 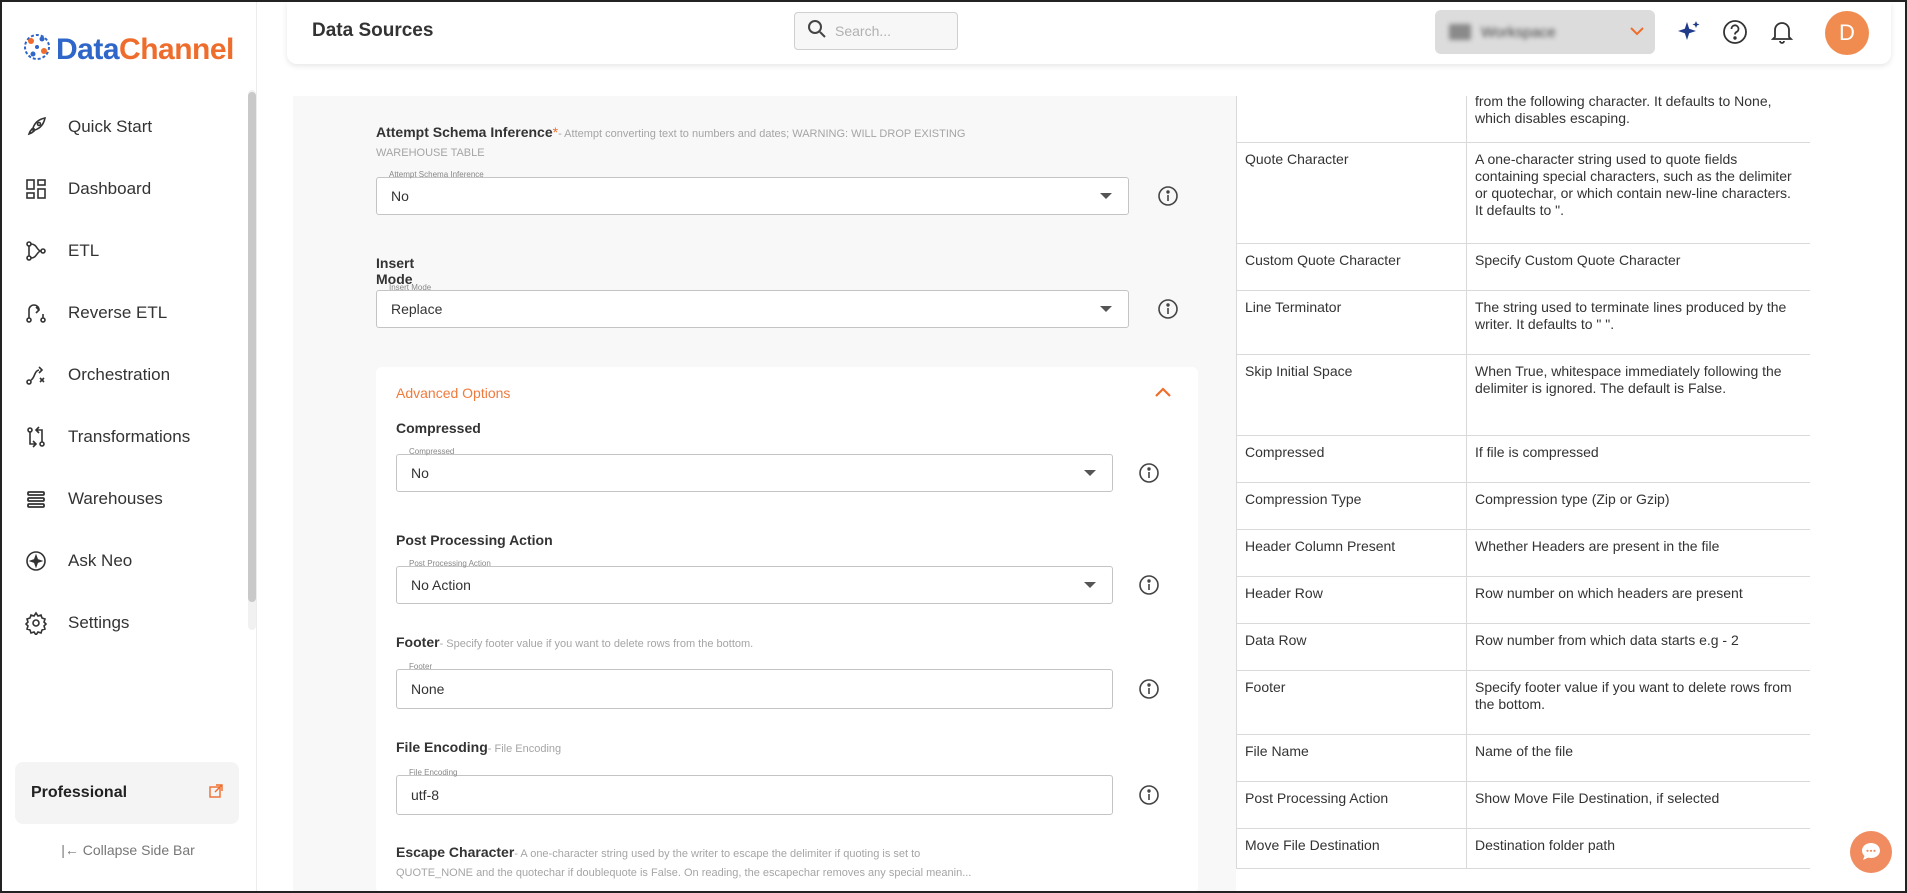 I want to click on field-name-cell: Header Row, so click(x=1351, y=600).